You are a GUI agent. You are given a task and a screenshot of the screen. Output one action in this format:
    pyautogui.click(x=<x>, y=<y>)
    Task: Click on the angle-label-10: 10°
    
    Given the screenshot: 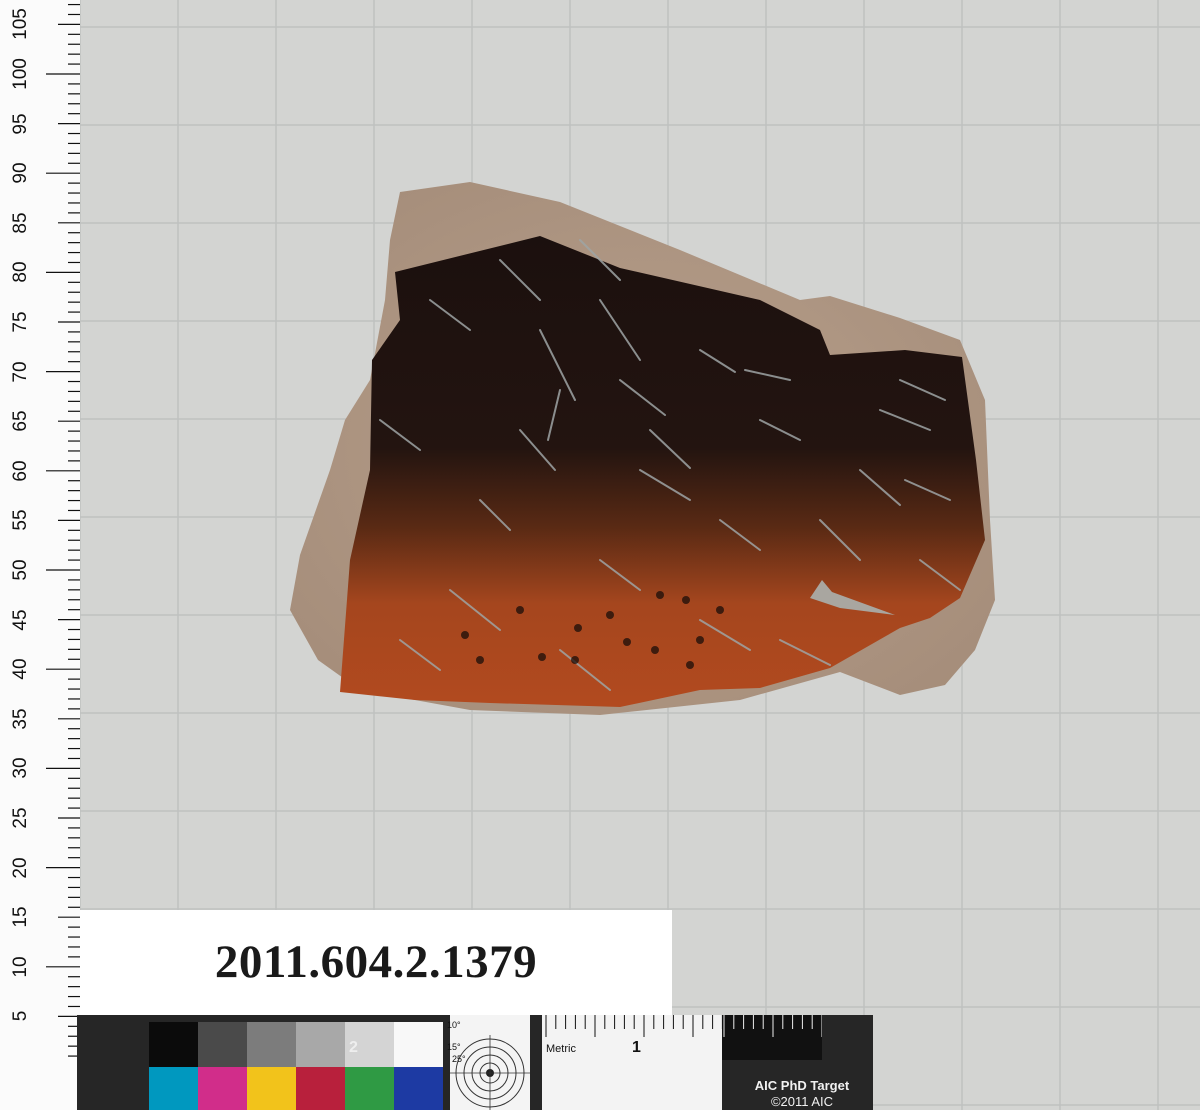 What is the action you would take?
    pyautogui.click(x=454, y=1025)
    